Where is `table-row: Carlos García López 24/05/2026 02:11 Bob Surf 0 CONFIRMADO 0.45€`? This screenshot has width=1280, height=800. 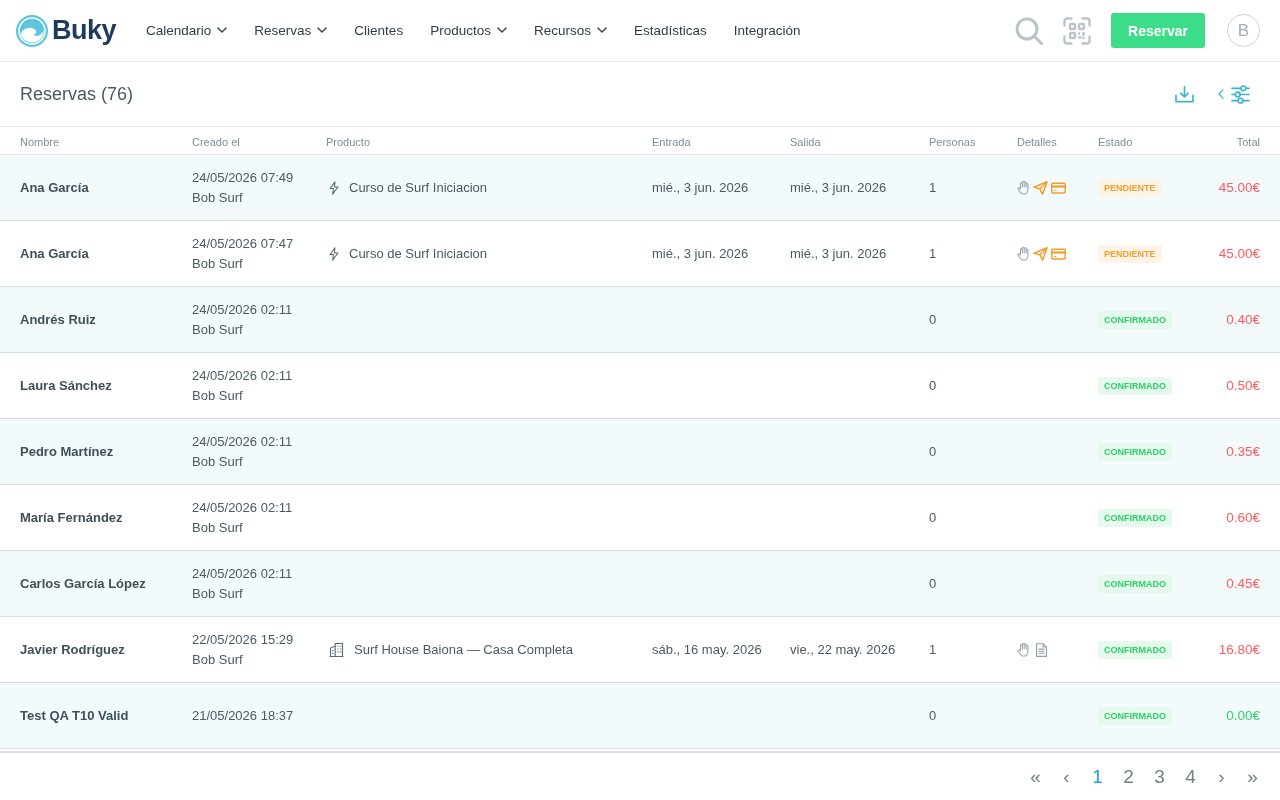
table-row: Carlos García López 24/05/2026 02:11 Bob Surf 0 CONFIRMADO 0.45€ is located at coordinates (640, 584).